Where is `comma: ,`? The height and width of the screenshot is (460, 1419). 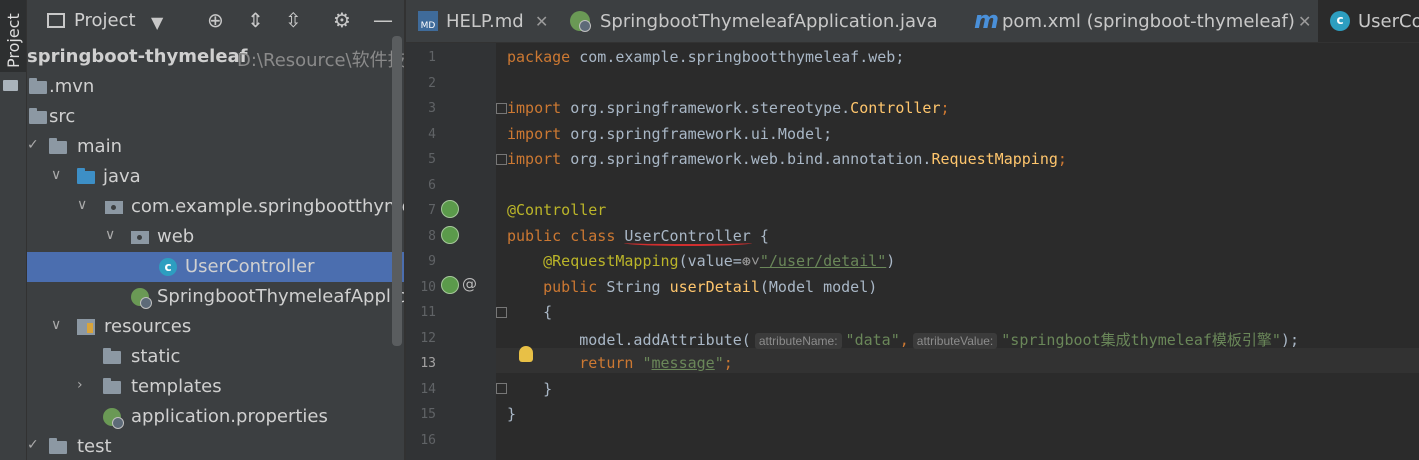 comma: , is located at coordinates (904, 340).